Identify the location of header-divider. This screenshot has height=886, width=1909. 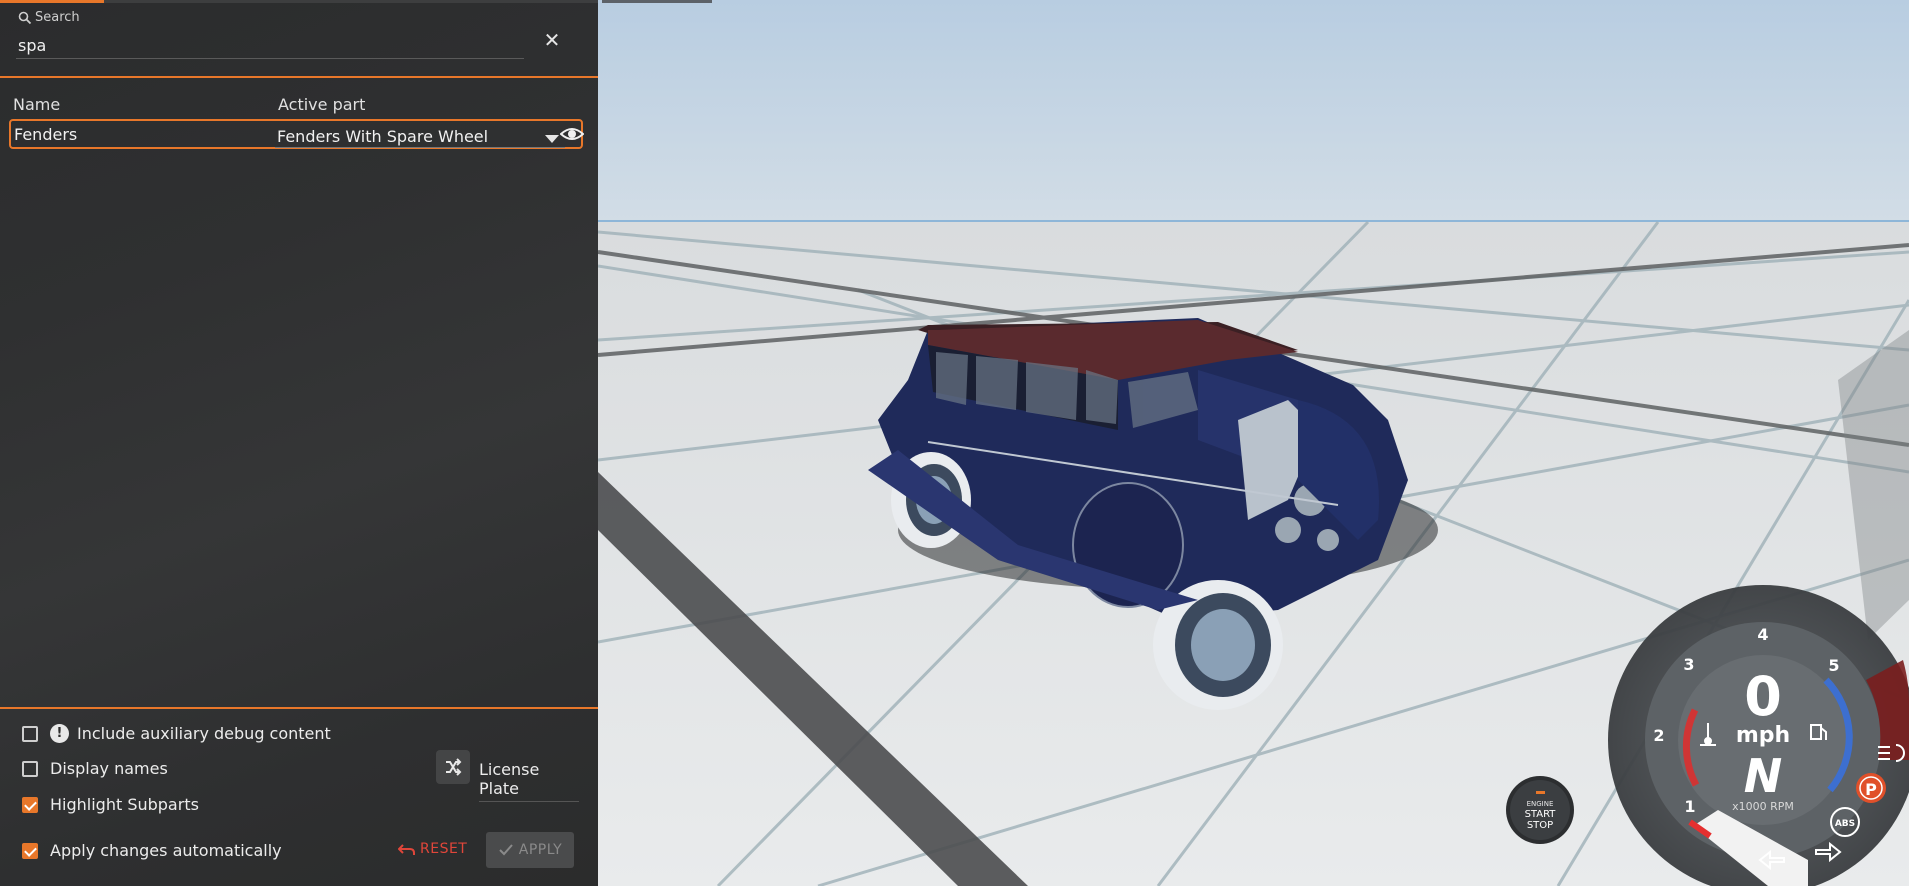
(299, 77).